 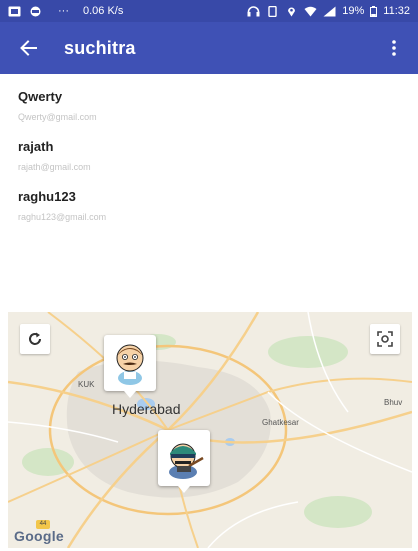 I want to click on contact-name: Qwerty, so click(x=40, y=96).